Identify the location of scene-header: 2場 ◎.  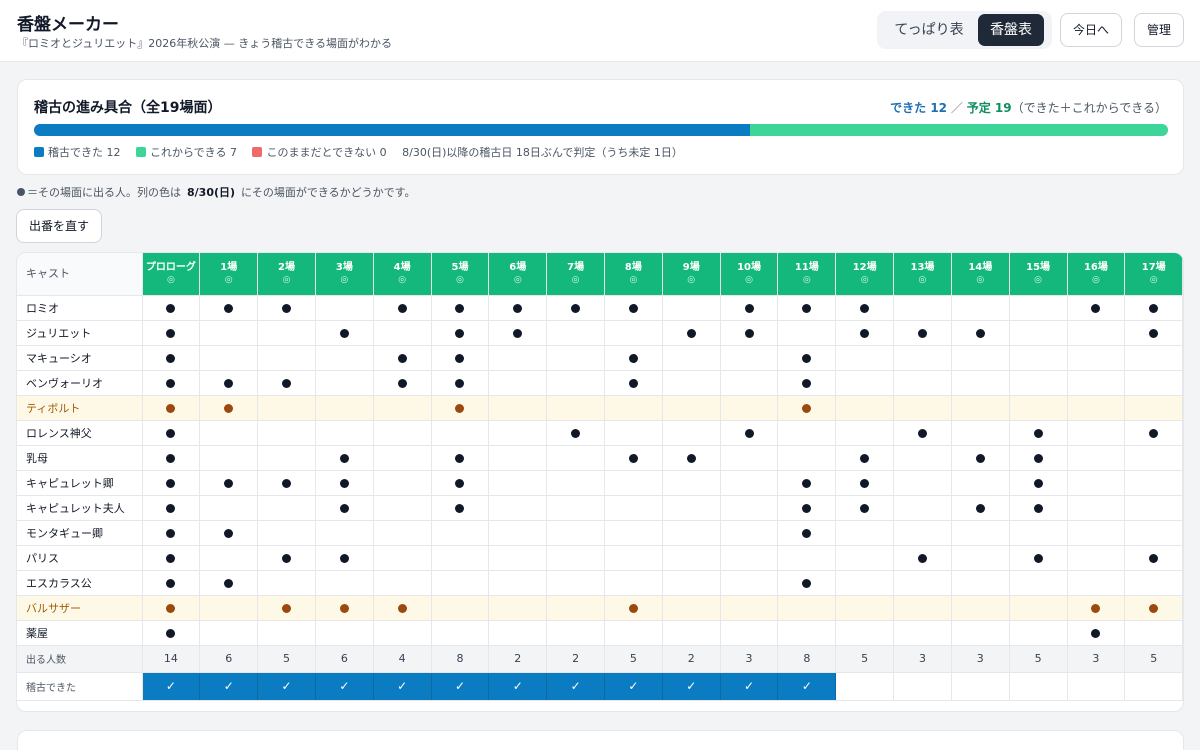
(286, 274).